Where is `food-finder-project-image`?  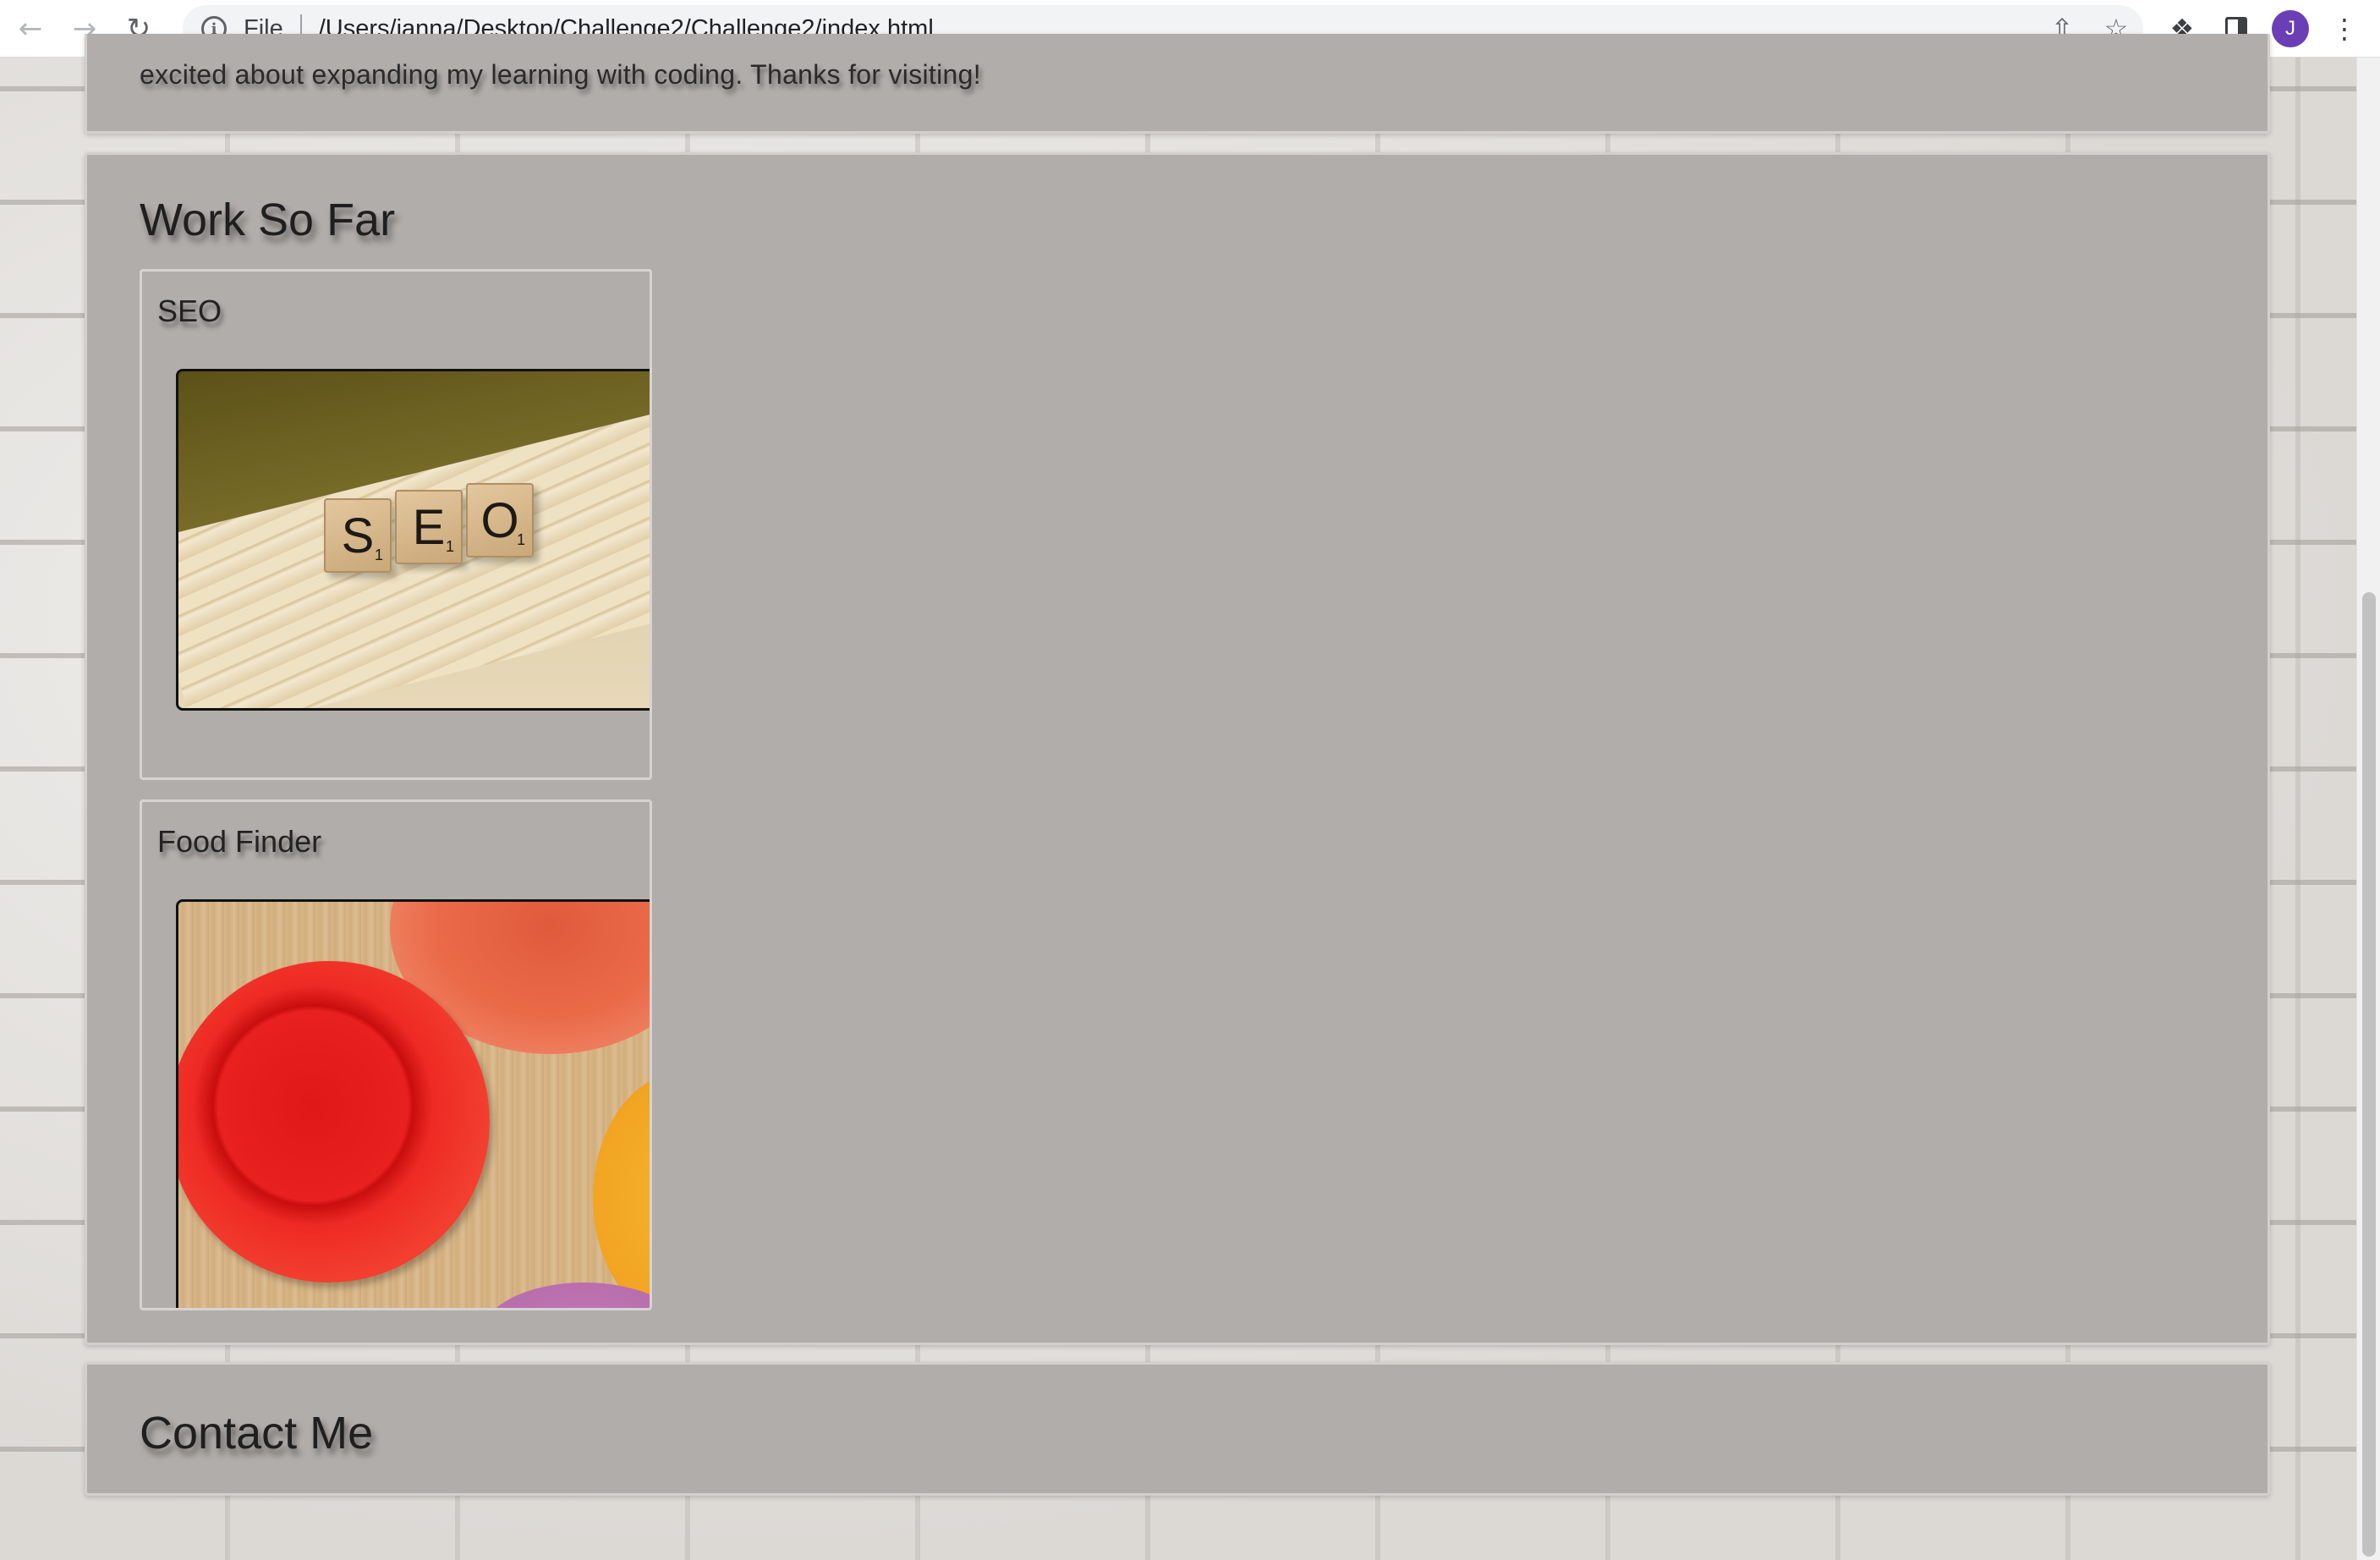 food-finder-project-image is located at coordinates (413, 1103).